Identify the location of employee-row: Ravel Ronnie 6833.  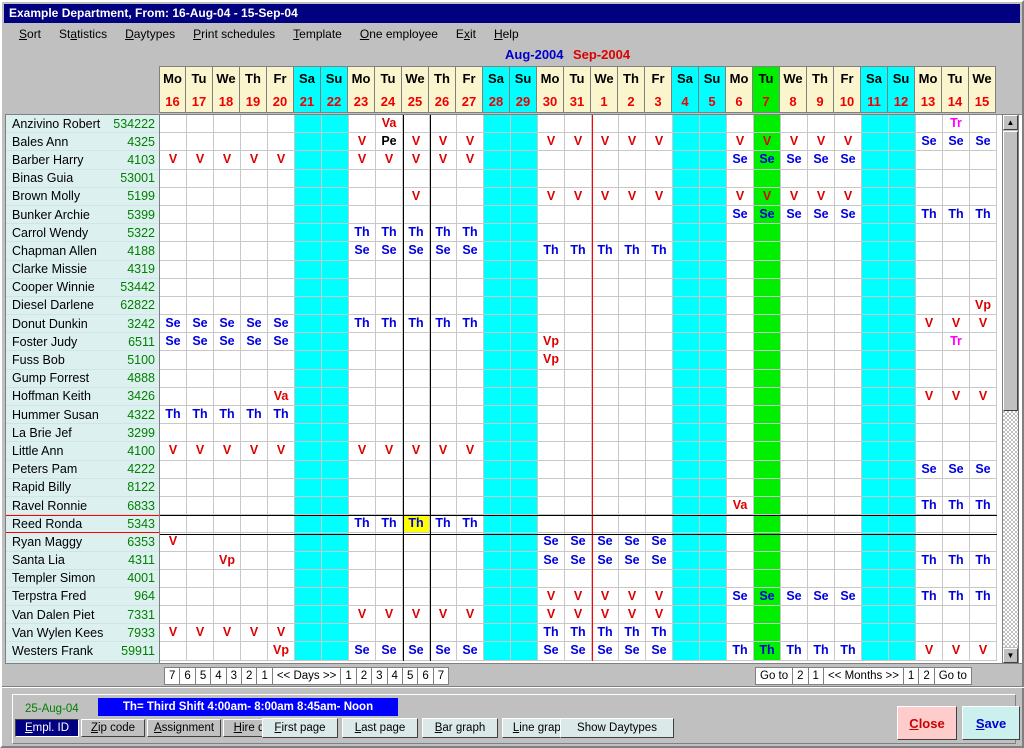
(82, 506).